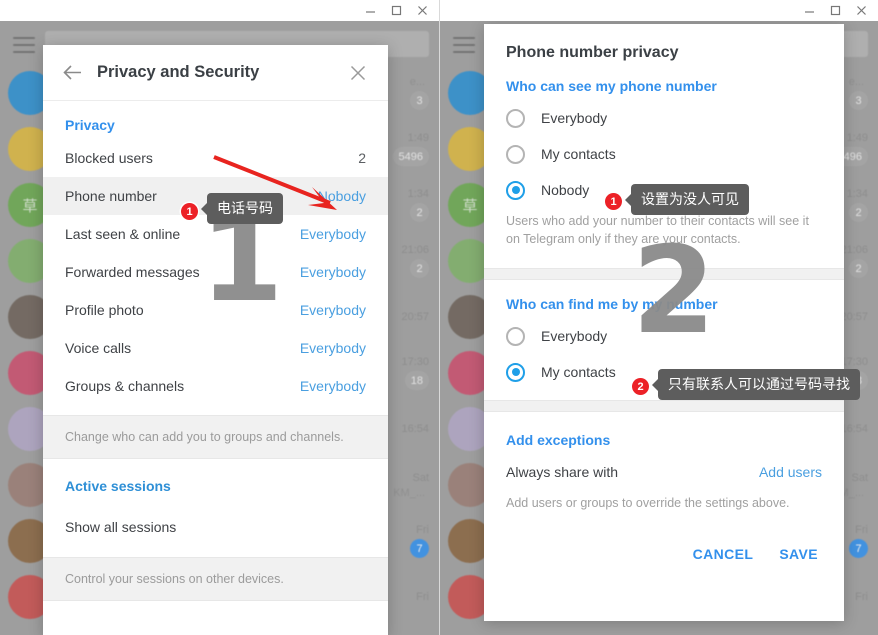  Describe the element at coordinates (664, 154) in the screenshot. I see `radio-option-see-my-contacts: My contacts` at that location.